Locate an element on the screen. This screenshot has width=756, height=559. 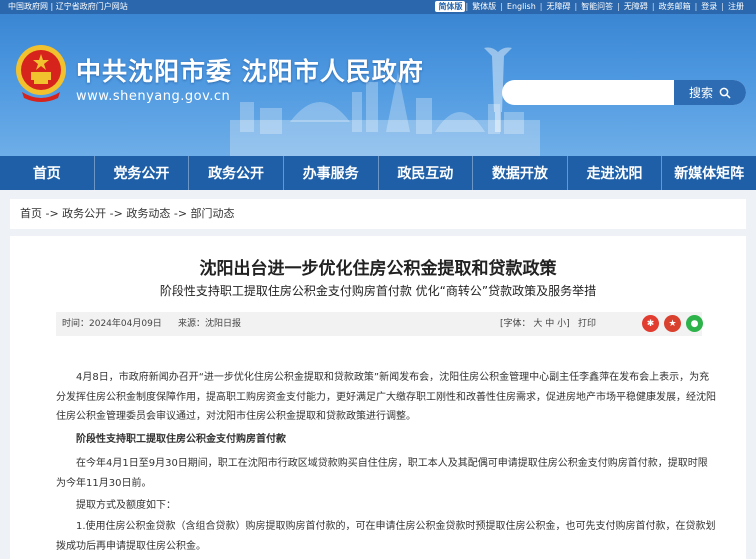
link-simplified: 简体版 is located at coordinates (450, 6).